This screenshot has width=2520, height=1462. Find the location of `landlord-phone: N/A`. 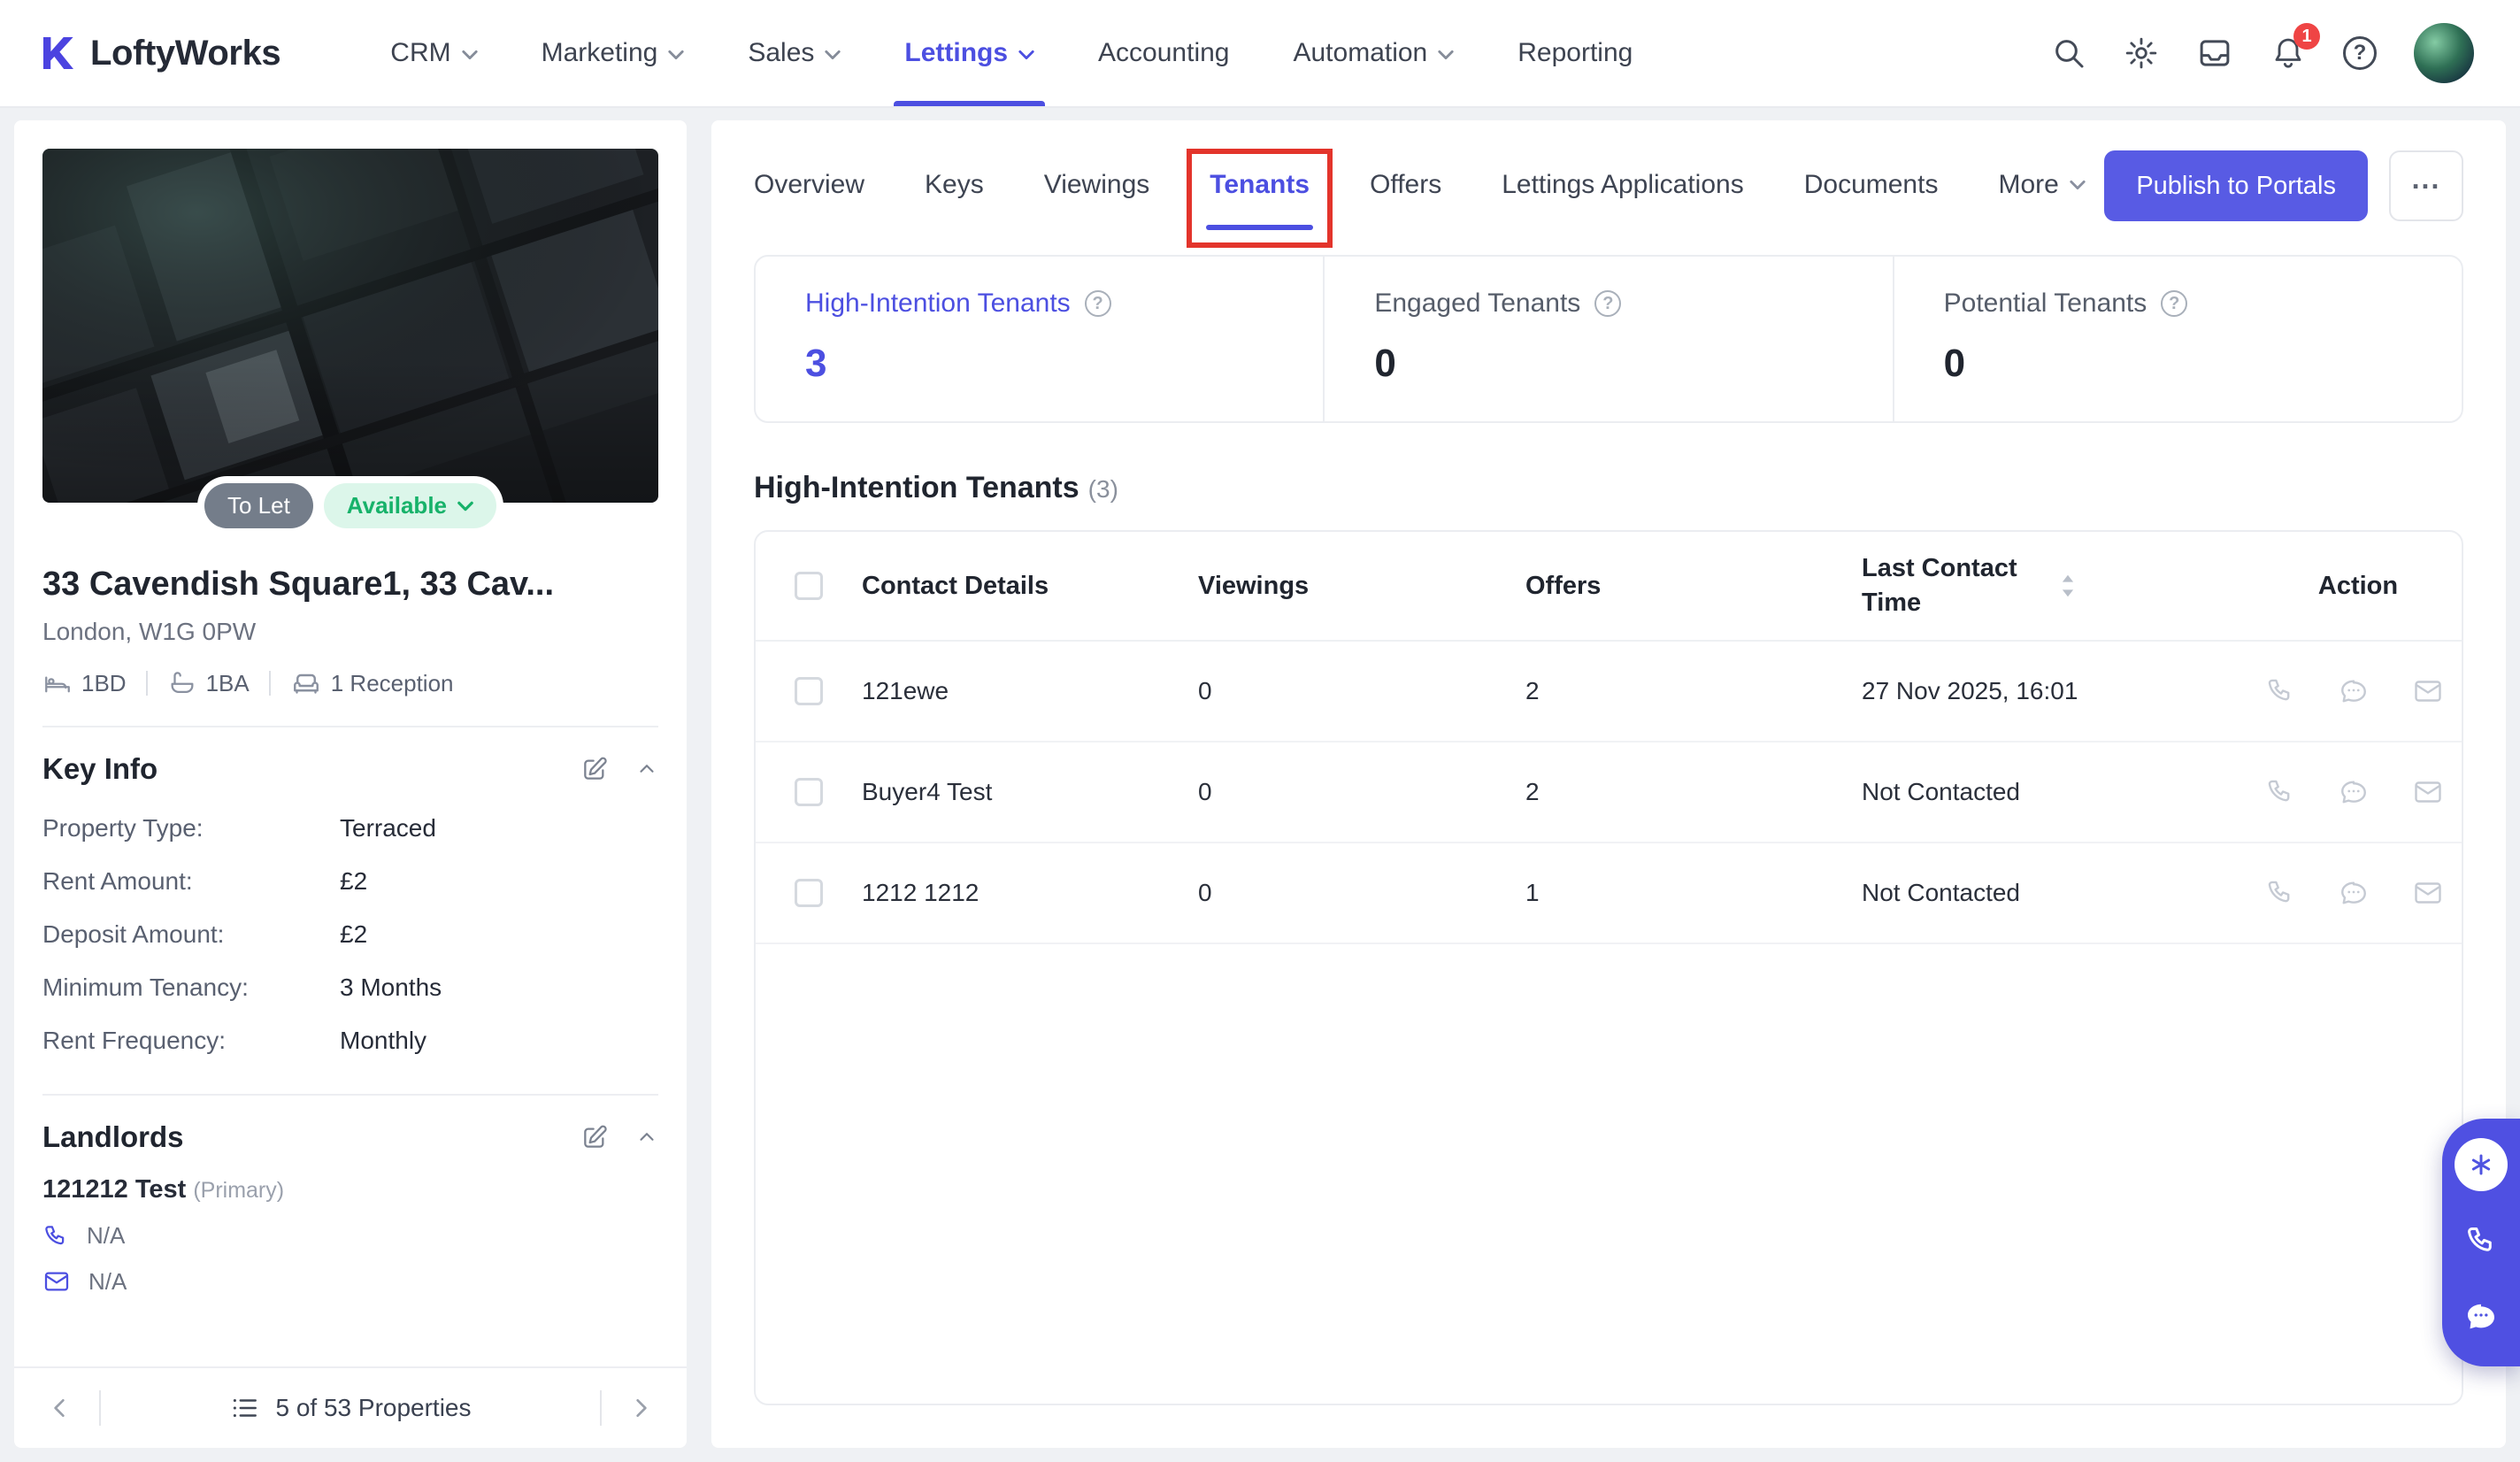

landlord-phone: N/A is located at coordinates (106, 1235).